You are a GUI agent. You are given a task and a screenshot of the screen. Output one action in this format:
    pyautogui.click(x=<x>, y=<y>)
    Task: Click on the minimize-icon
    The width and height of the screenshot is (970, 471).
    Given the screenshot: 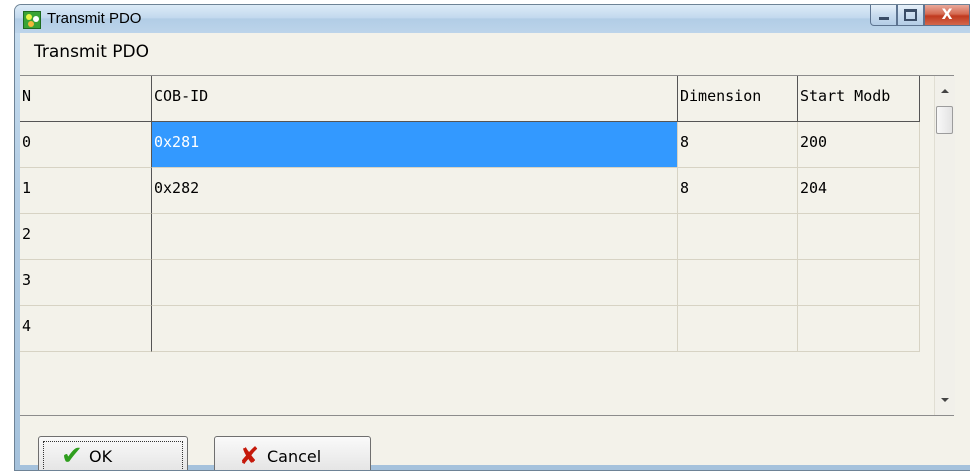 What is the action you would take?
    pyautogui.click(x=883, y=18)
    